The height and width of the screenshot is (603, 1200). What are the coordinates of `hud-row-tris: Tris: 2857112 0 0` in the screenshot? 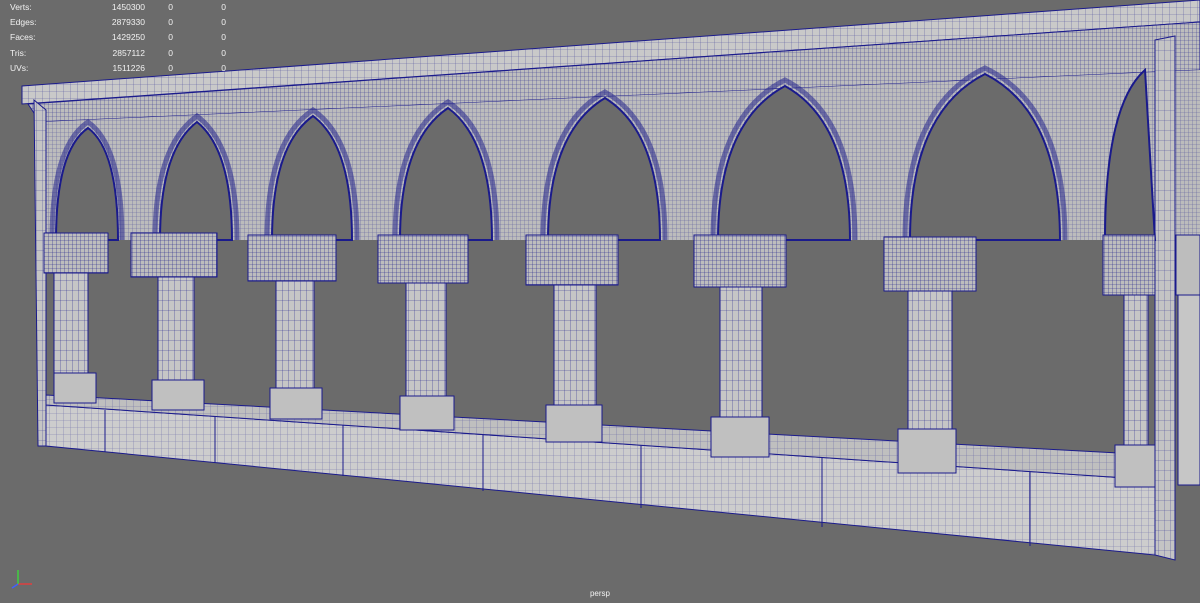 It's located at (113, 53).